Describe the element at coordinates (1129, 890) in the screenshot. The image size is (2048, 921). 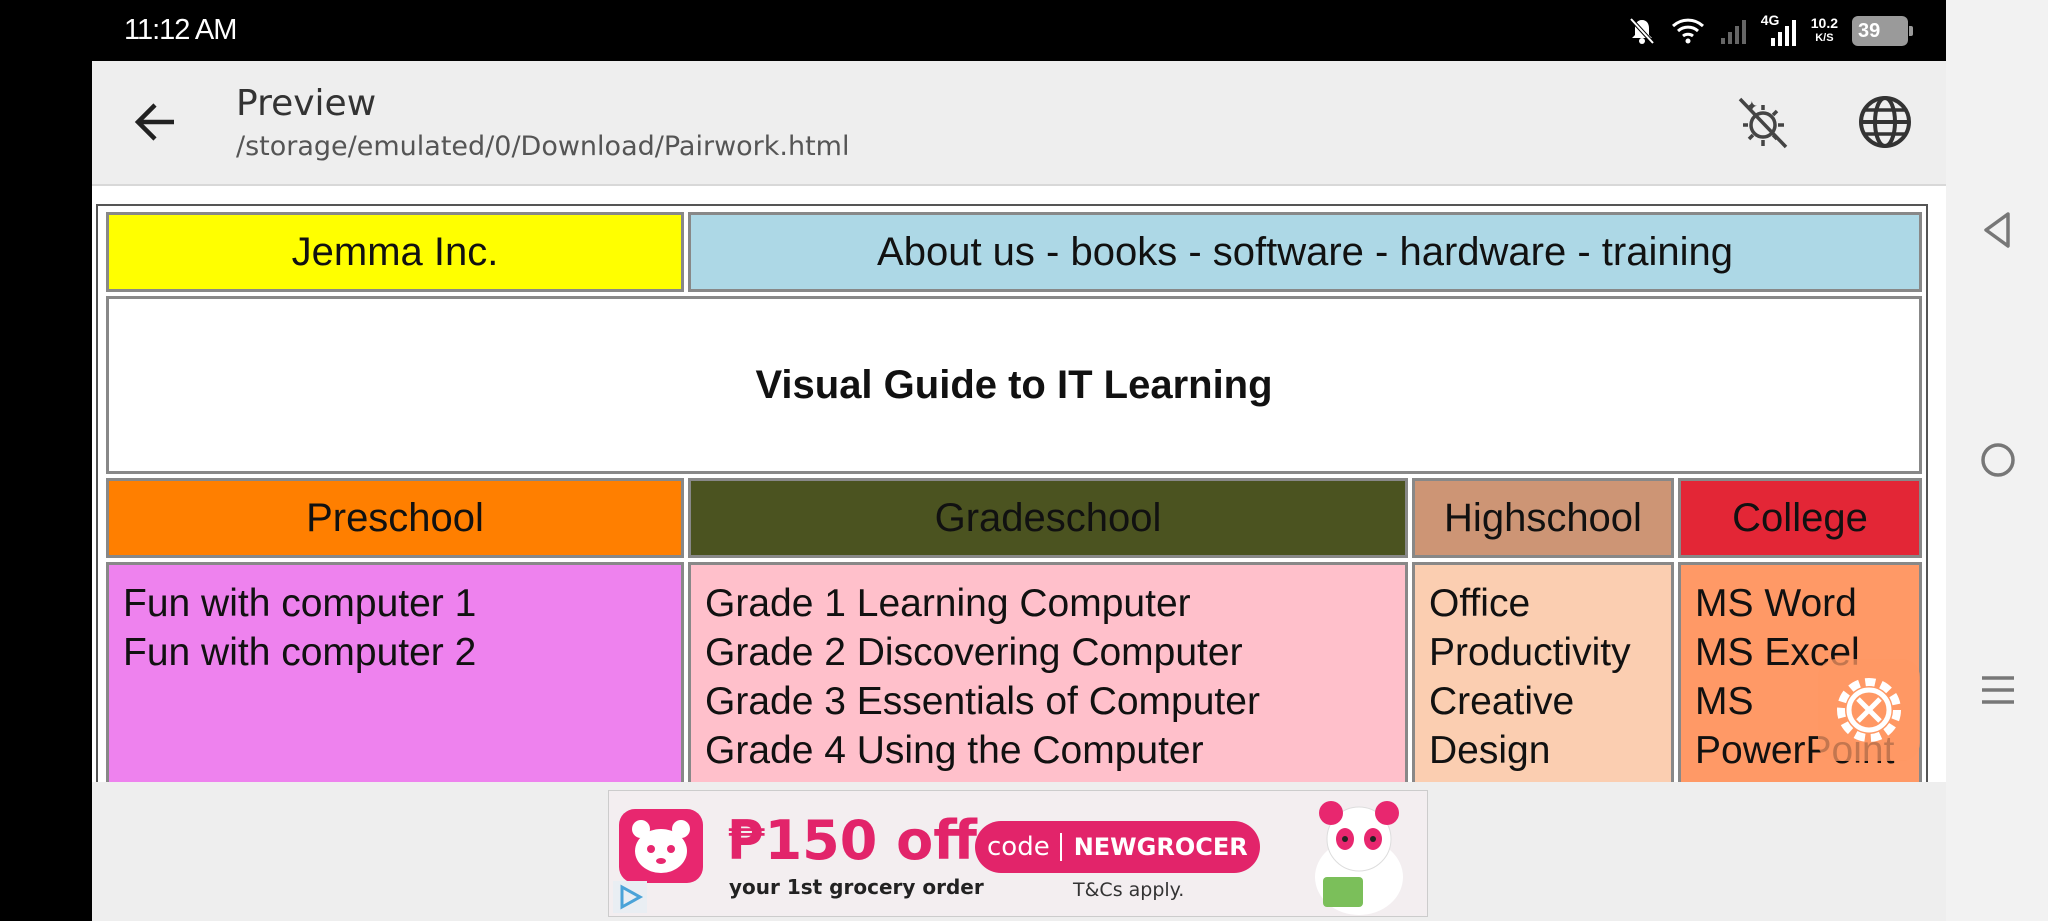
I see `ad-terms: T&Cs apply.` at that location.